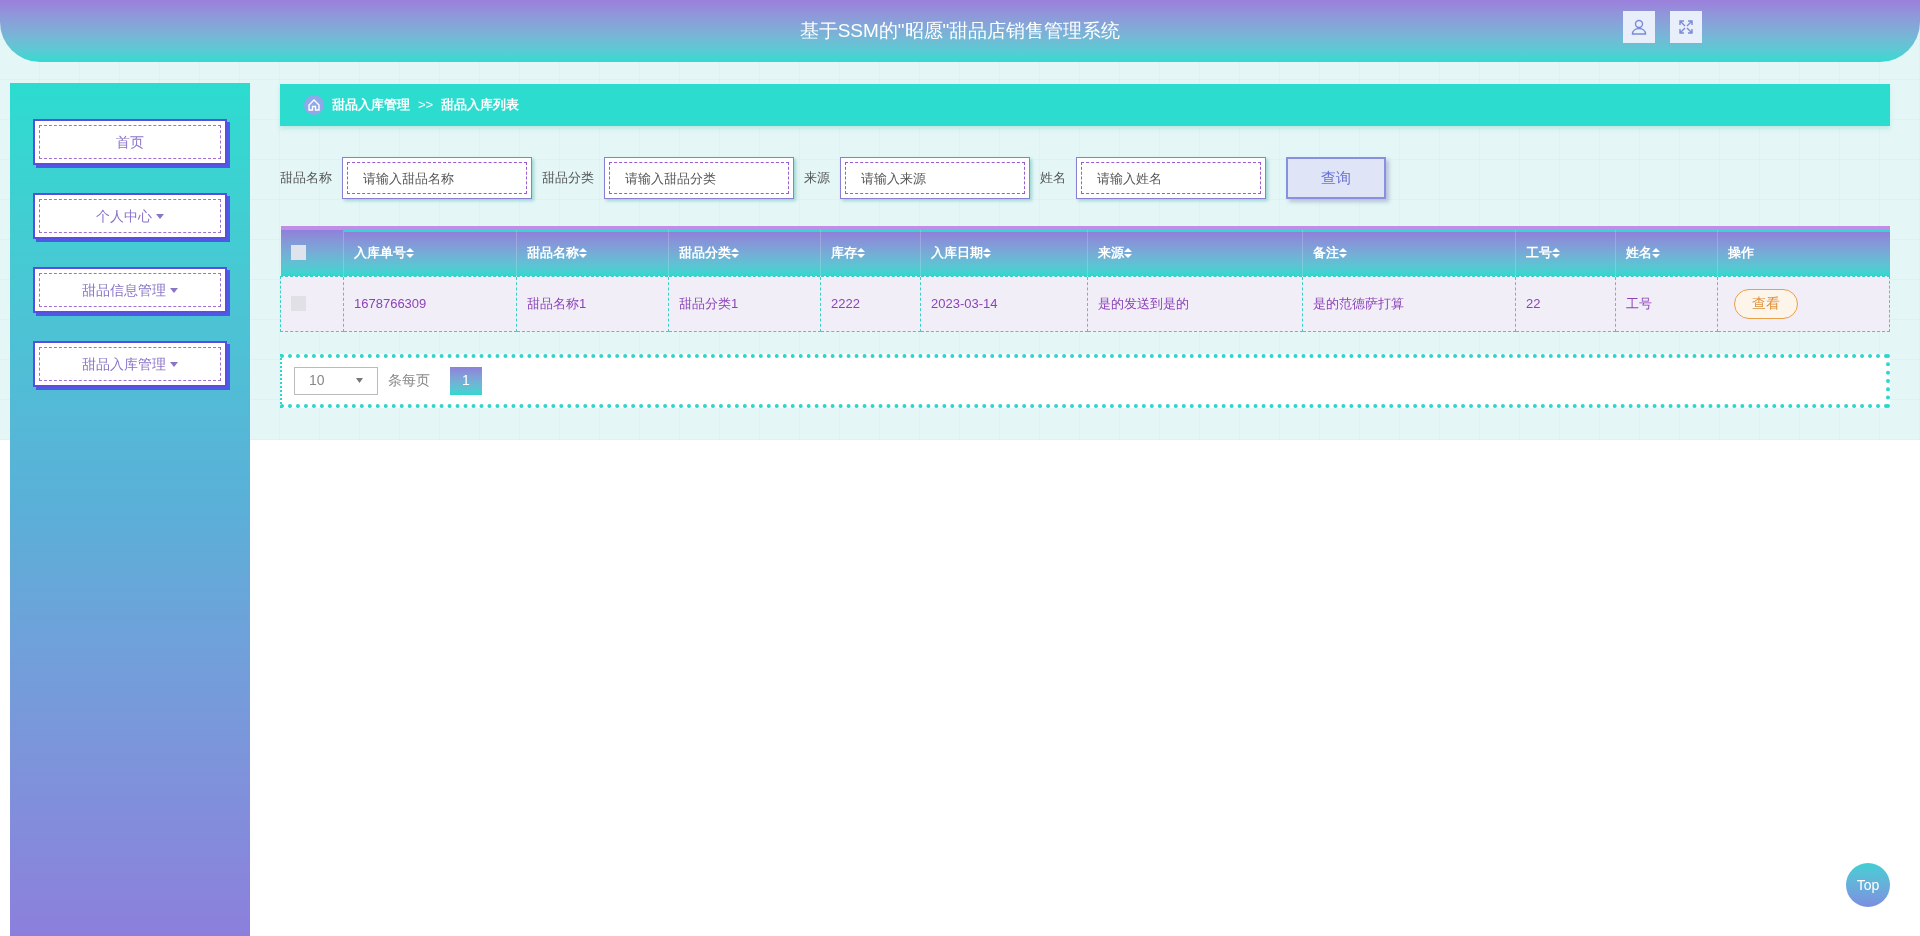  What do you see at coordinates (130, 142) in the screenshot?
I see `sidebar-item: 首页` at bounding box center [130, 142].